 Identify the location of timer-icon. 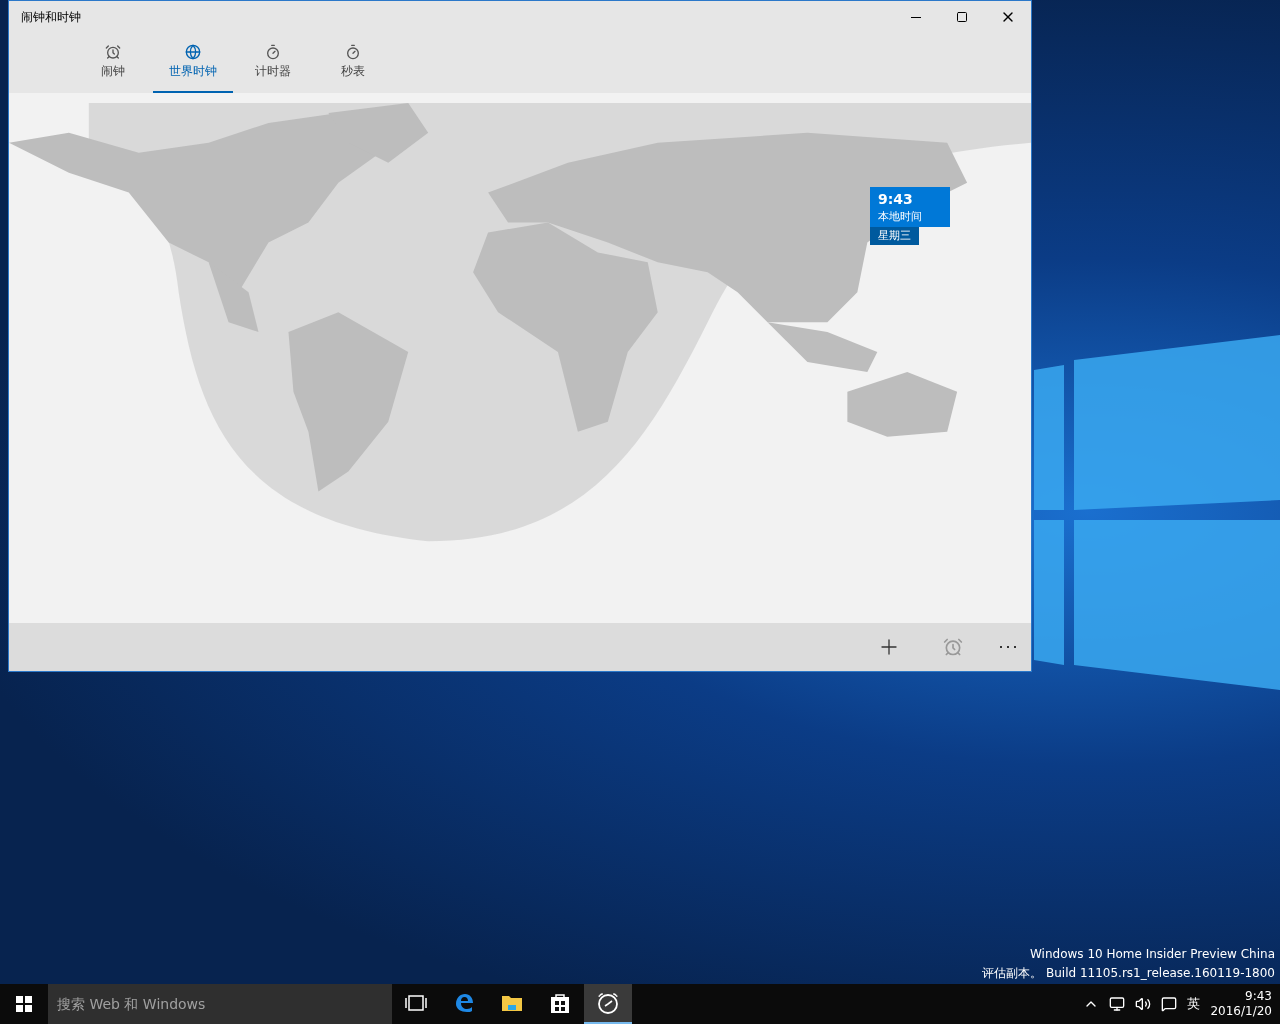
(273, 52).